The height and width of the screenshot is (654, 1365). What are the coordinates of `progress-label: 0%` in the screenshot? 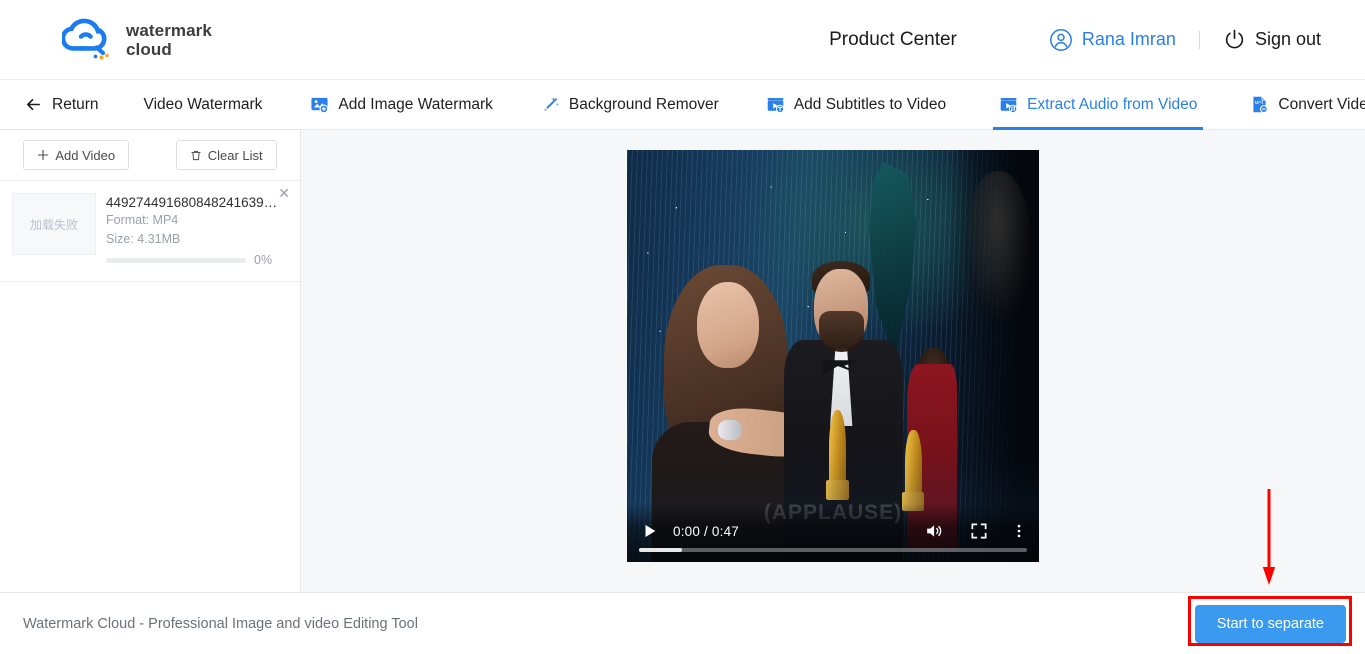 It's located at (263, 260).